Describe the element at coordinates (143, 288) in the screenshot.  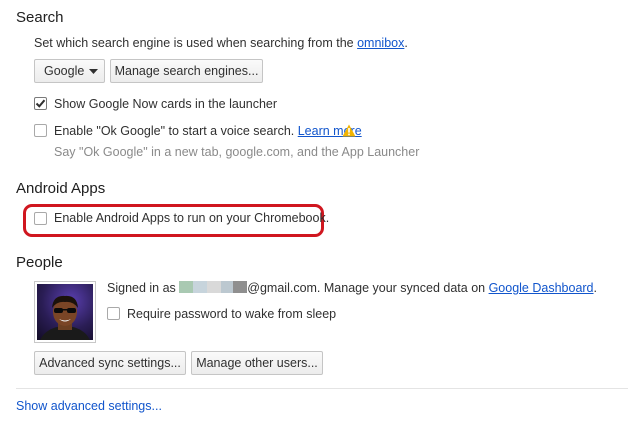
I see `signed-in-prefix: Signed in as` at that location.